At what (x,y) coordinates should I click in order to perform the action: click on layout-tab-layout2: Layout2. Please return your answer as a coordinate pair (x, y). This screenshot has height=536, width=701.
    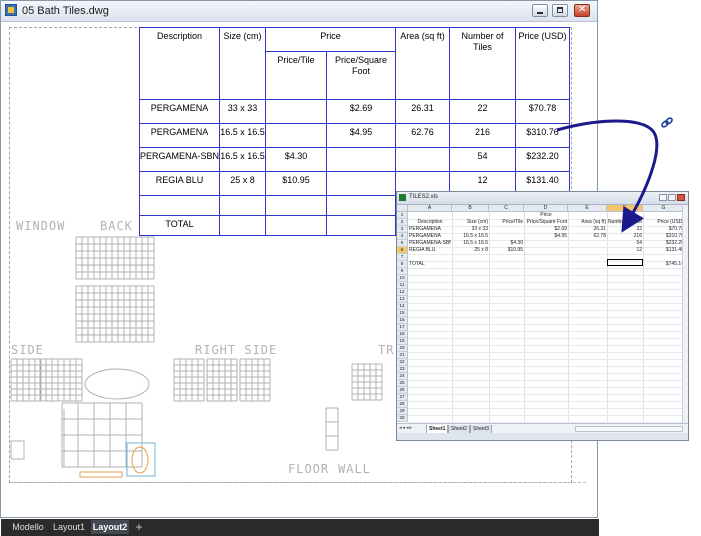
    Looking at the image, I should click on (110, 527).